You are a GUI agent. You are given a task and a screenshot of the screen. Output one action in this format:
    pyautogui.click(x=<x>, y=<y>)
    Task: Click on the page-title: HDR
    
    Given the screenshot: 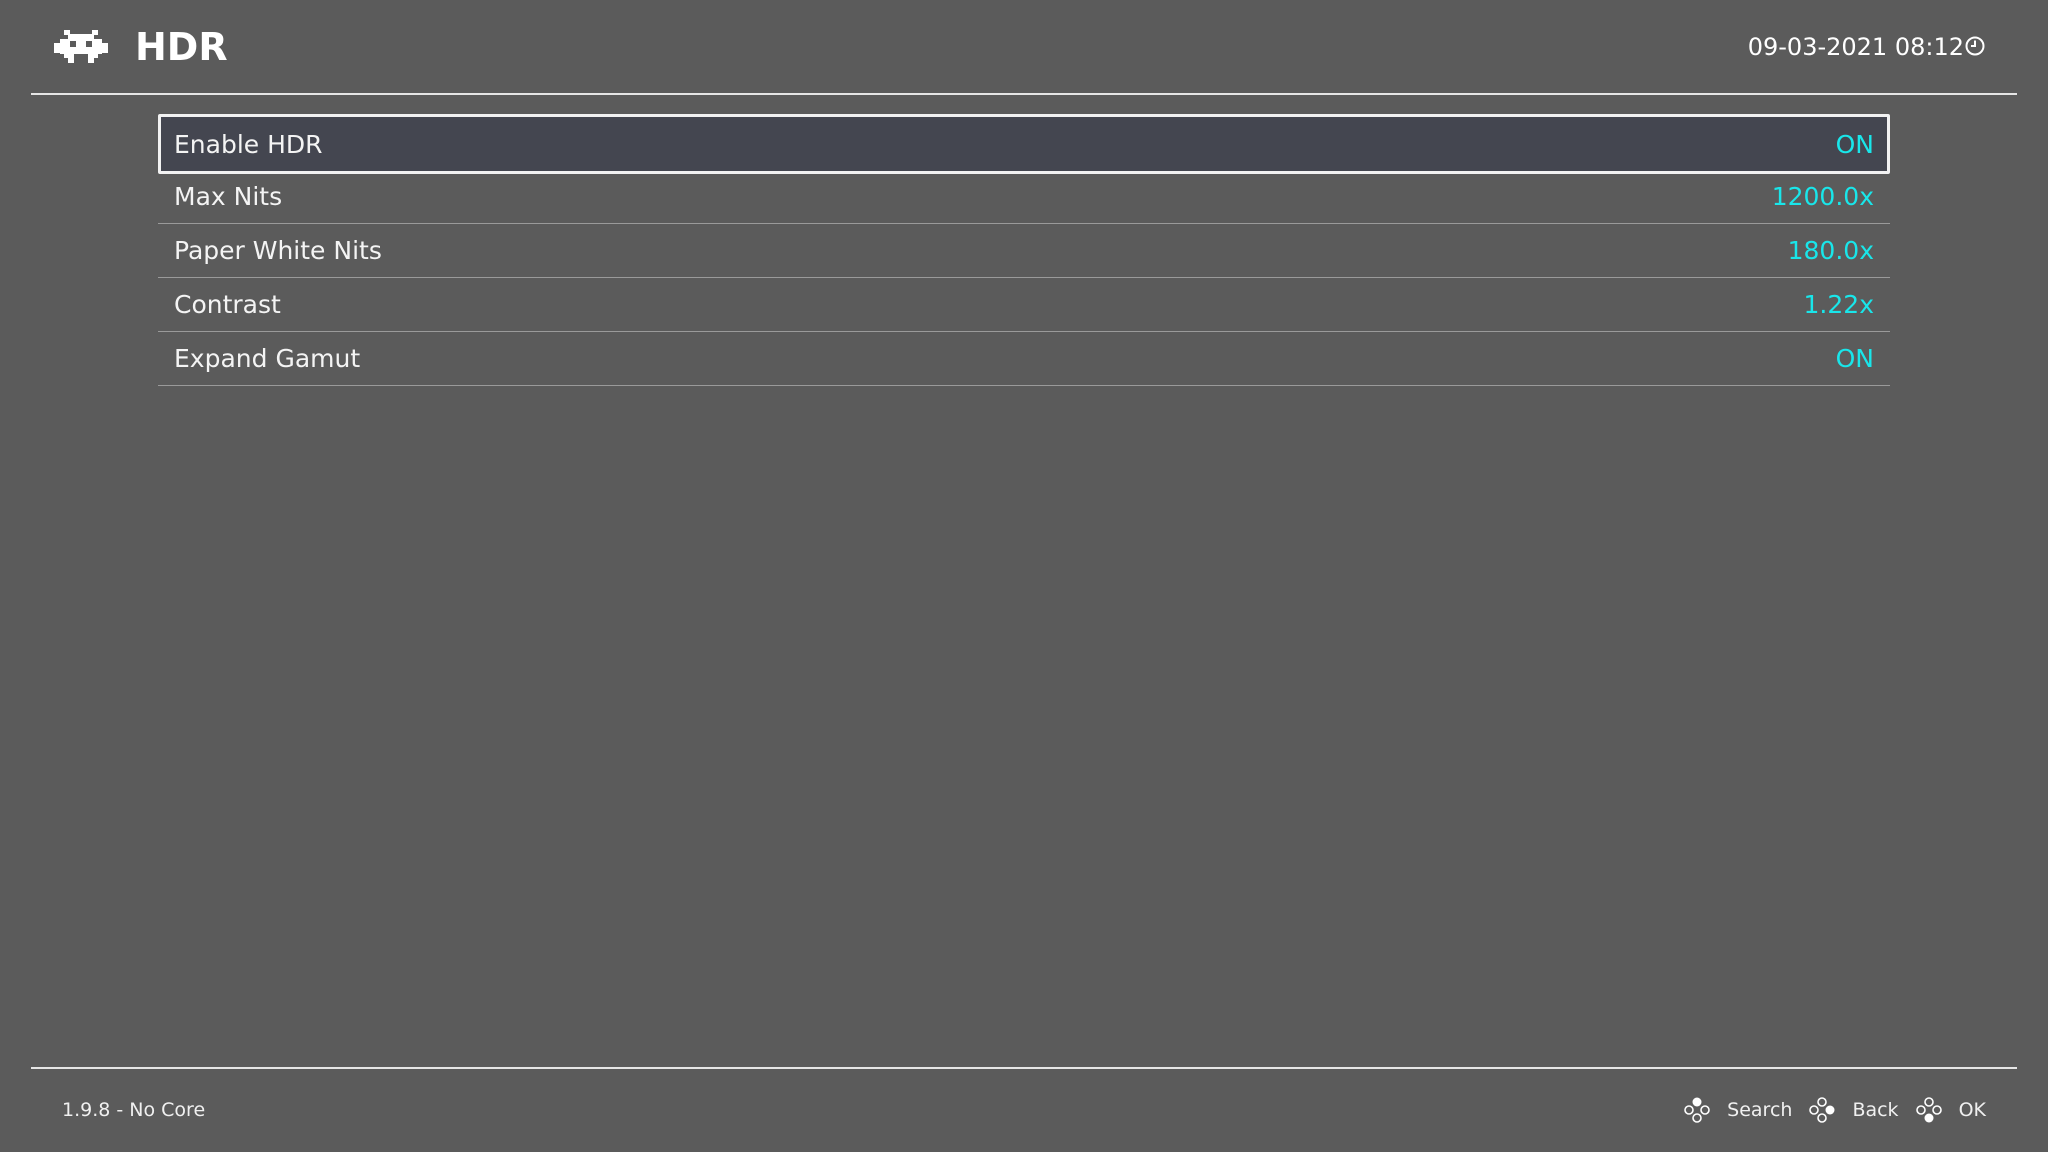 What is the action you would take?
    pyautogui.click(x=181, y=47)
    